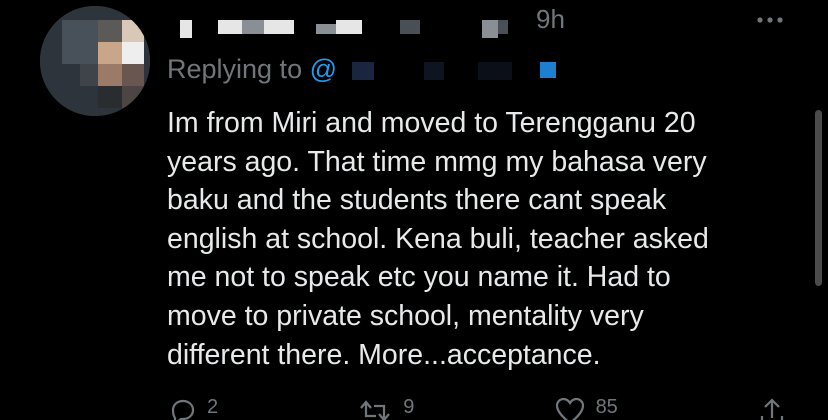  I want to click on like-button: 85, so click(586, 408).